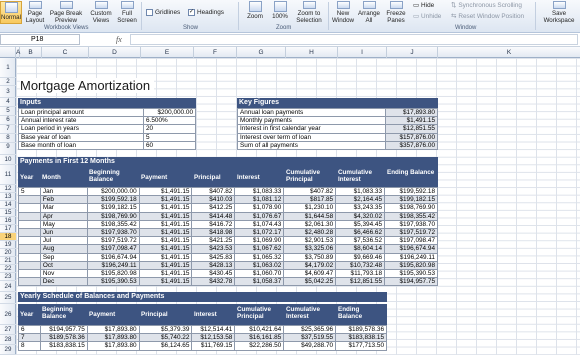  Describe the element at coordinates (255, 12) in the screenshot. I see `zoom-button: Zoom` at that location.